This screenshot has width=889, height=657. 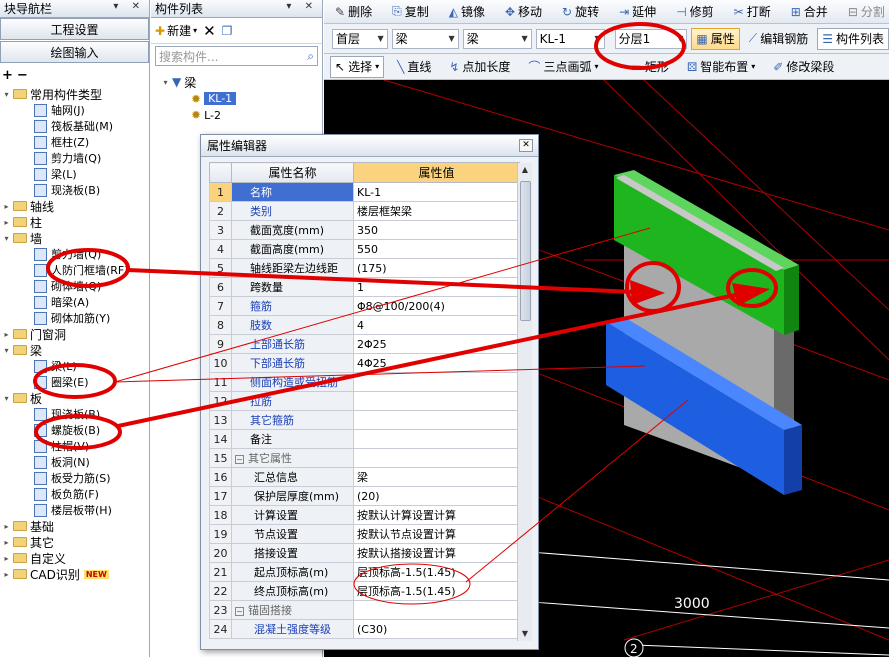 I want to click on new-component-button: ✚ 新建 ▾, so click(x=176, y=30).